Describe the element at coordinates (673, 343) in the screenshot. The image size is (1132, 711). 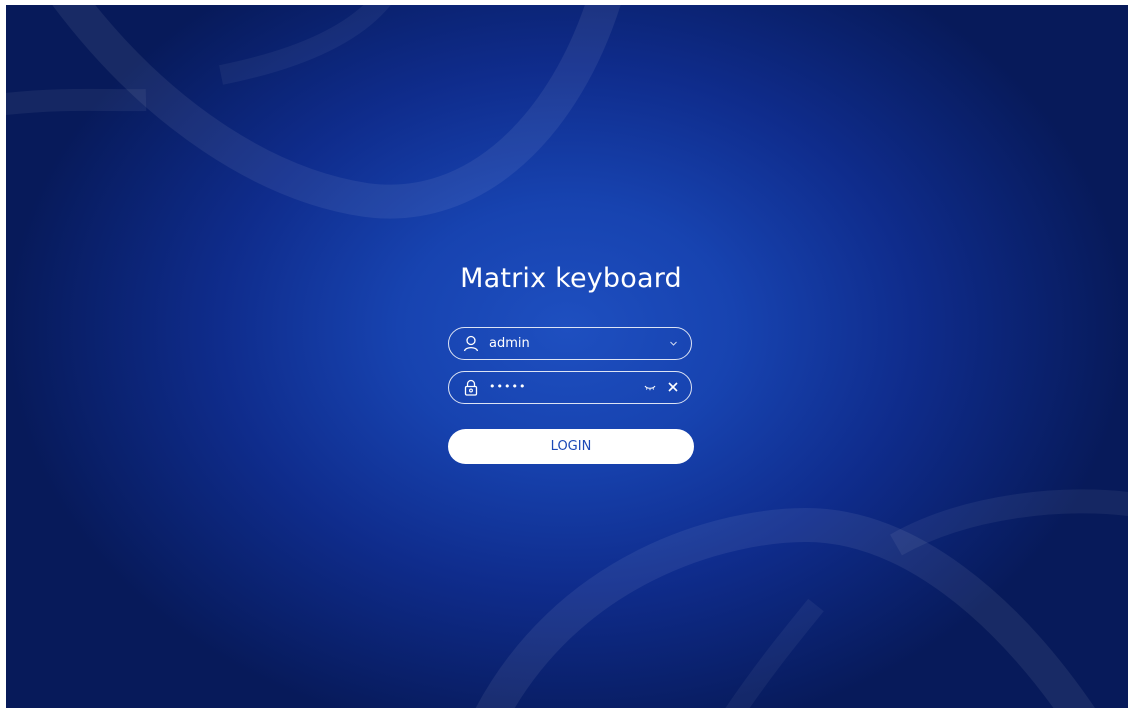
I see `chevron-down-icon` at that location.